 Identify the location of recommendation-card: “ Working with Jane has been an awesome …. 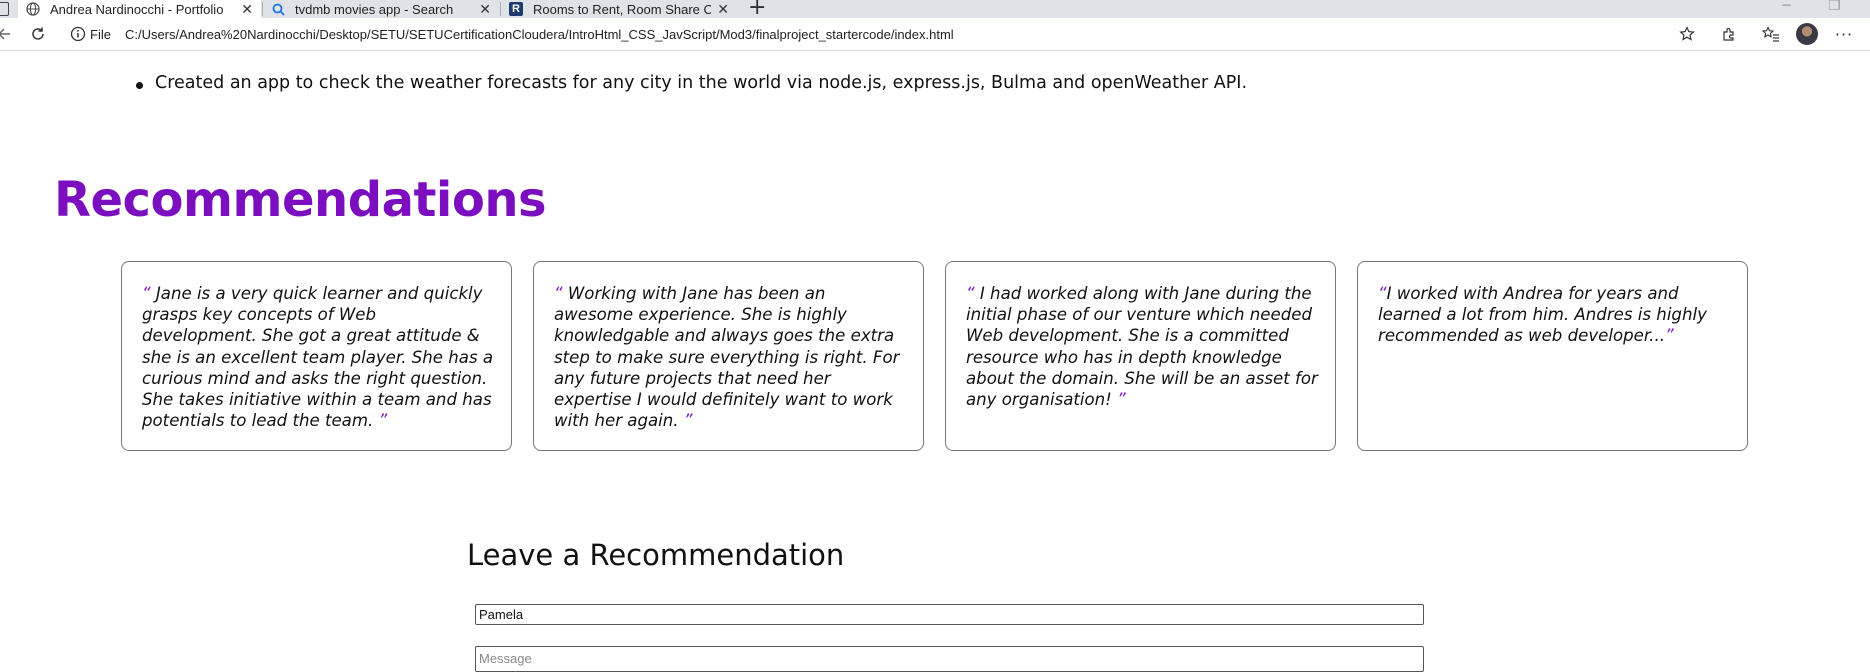
(728, 356).